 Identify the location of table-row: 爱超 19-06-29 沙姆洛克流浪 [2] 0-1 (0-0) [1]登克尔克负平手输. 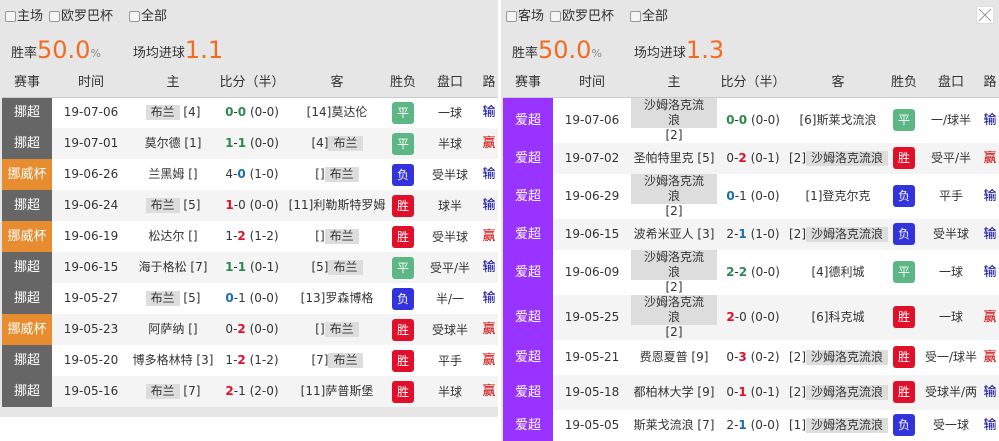
(751, 196).